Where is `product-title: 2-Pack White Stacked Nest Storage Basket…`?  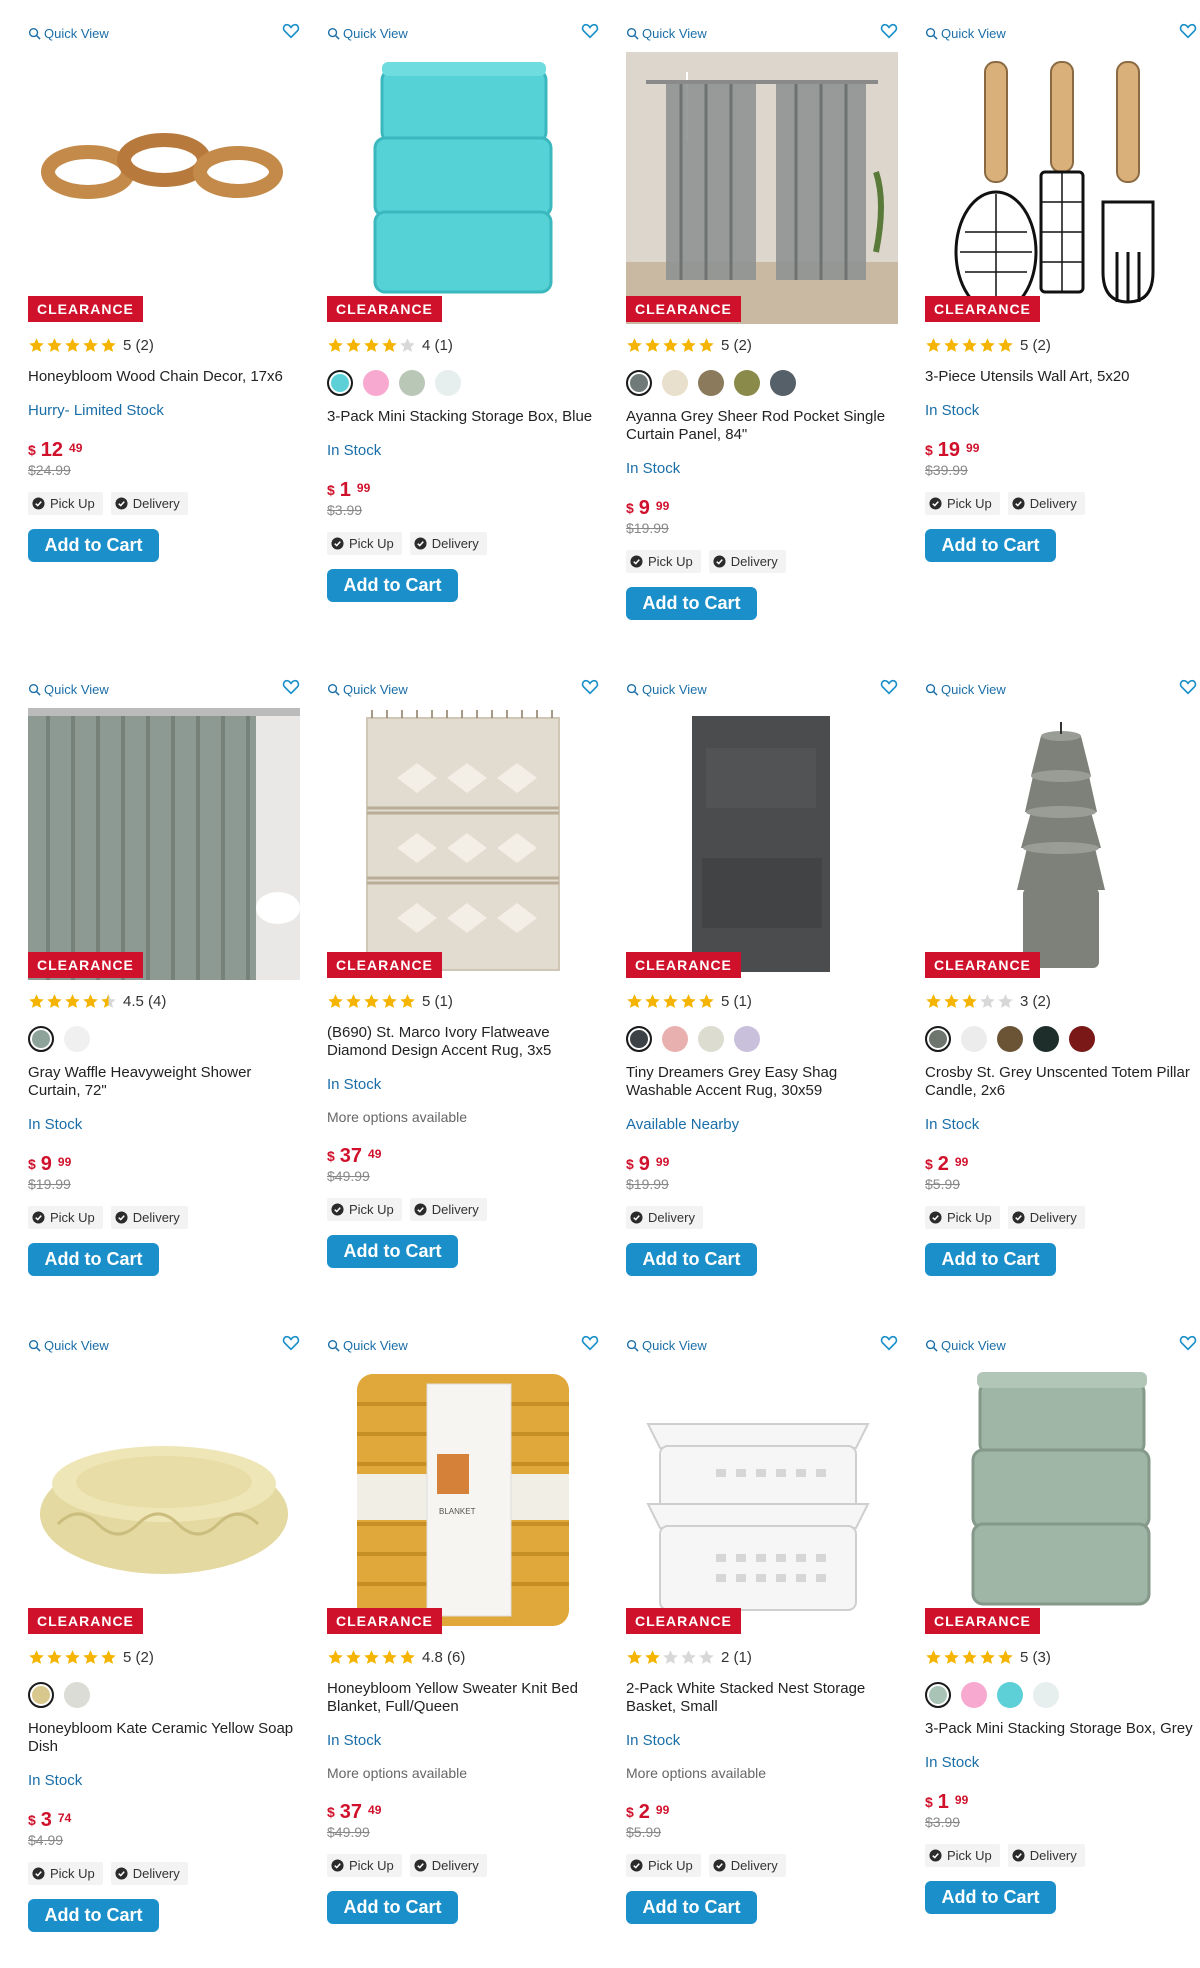
product-title: 2-Pack White Stacked Nest Storage Basket… is located at coordinates (762, 1698).